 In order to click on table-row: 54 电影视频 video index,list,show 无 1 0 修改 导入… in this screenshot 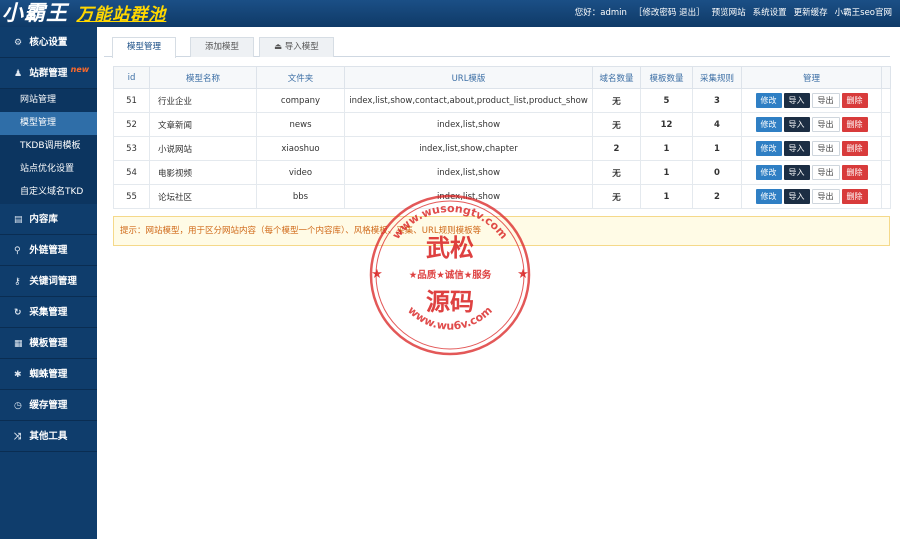, I will do `click(502, 172)`.